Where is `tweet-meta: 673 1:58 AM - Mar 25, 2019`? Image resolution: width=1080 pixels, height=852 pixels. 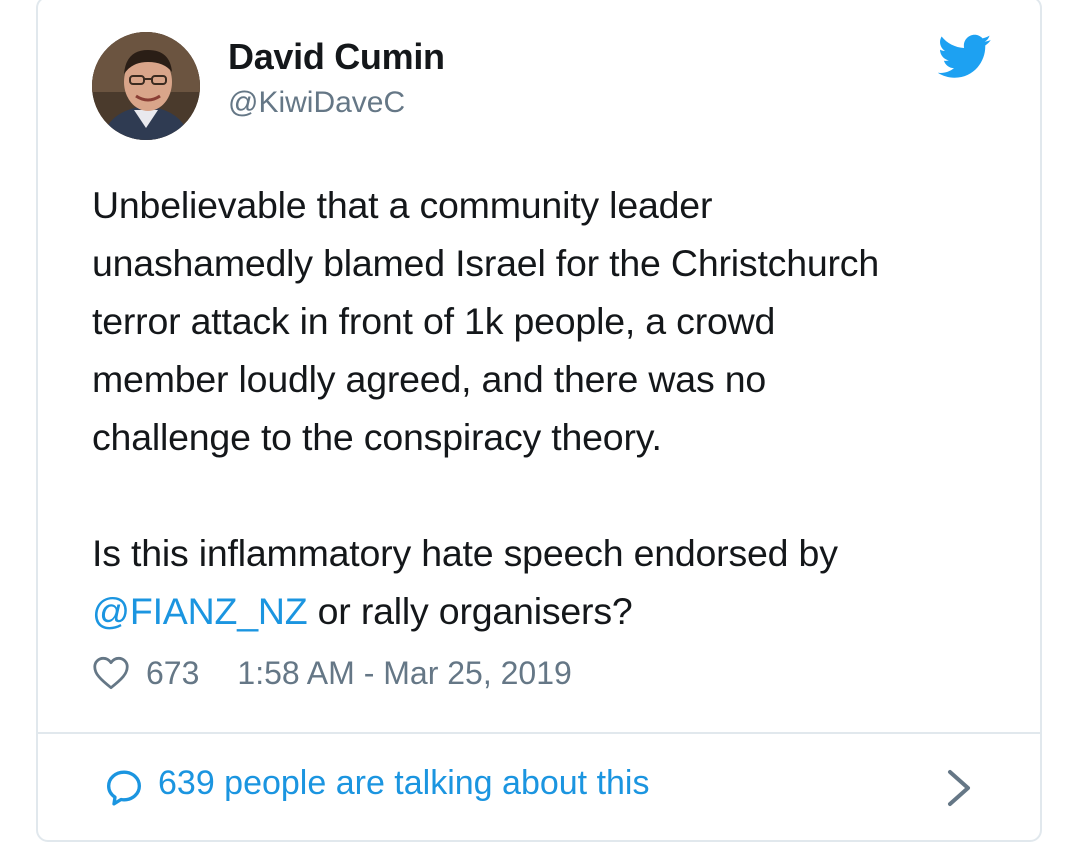
tweet-meta: 673 1:58 AM - Mar 25, 2019 is located at coordinates (332, 673).